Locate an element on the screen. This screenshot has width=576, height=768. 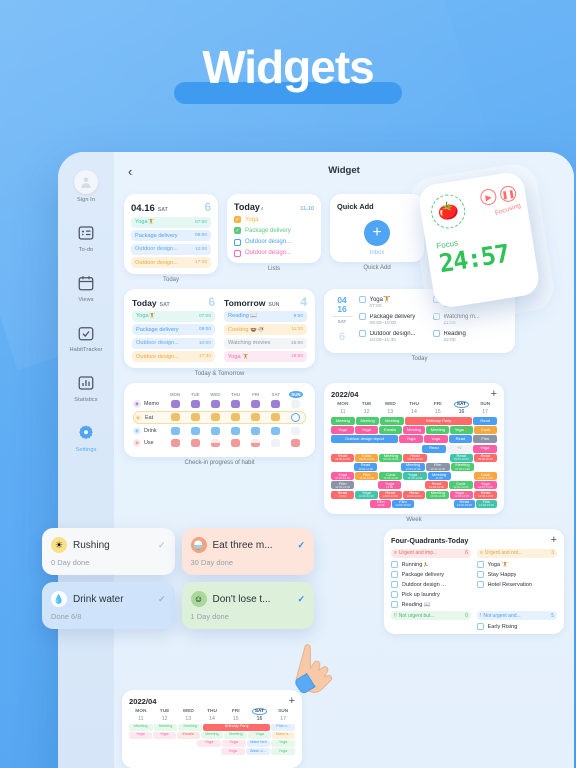
event-chip: Brithday Party is located at coordinates (237, 727).